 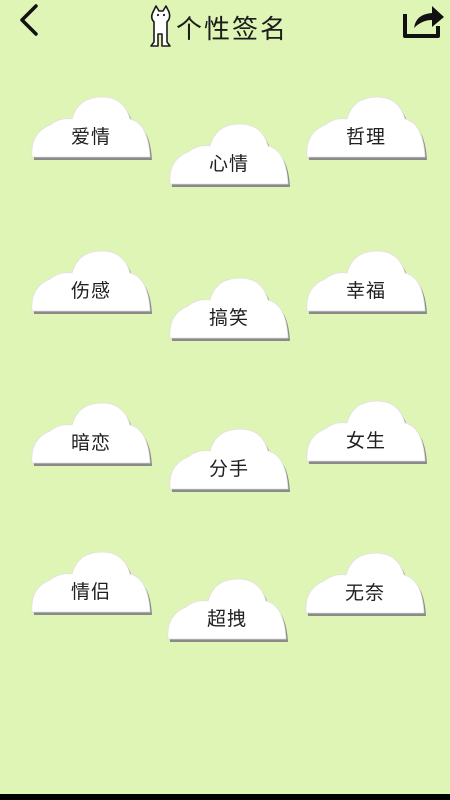 I want to click on category-cloud-1: 心情, so click(x=229, y=154).